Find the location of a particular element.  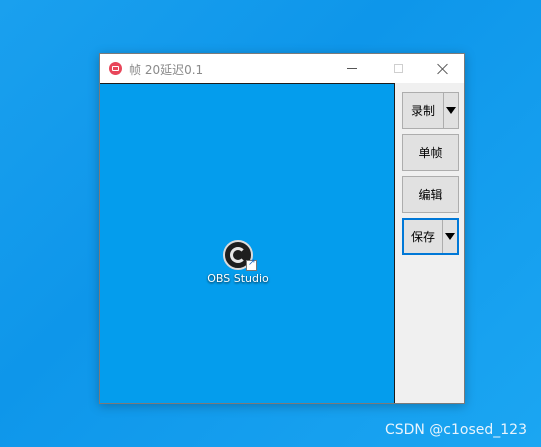

desktop-shortcut-label: OBS Studio is located at coordinates (238, 278).